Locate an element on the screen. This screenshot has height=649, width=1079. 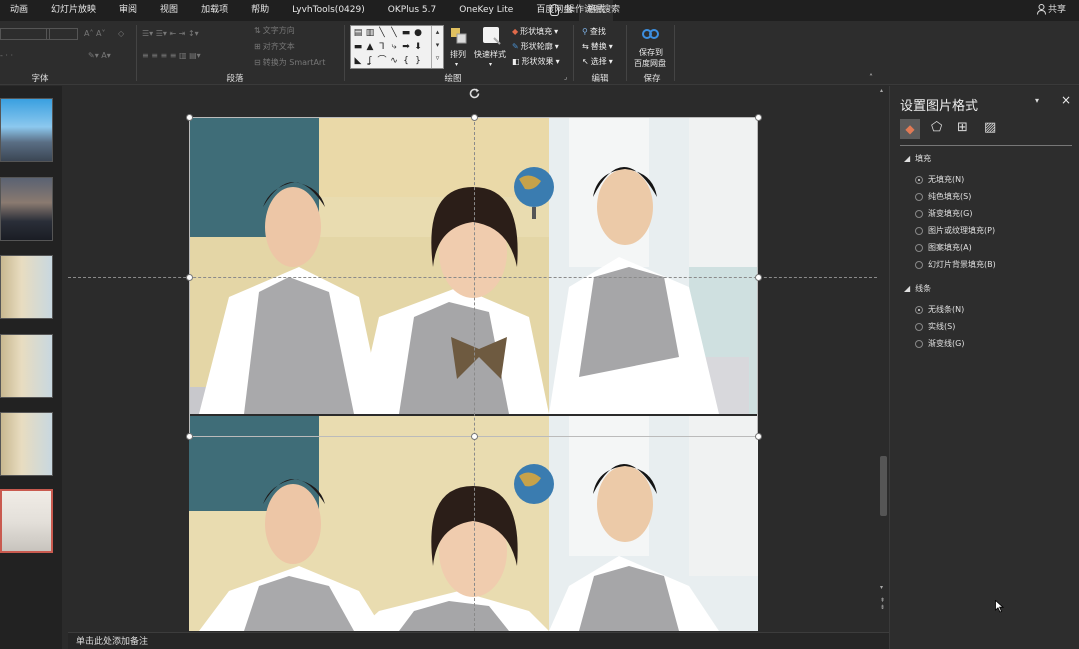
find-button: ⚲ 查找 is located at coordinates (594, 31).